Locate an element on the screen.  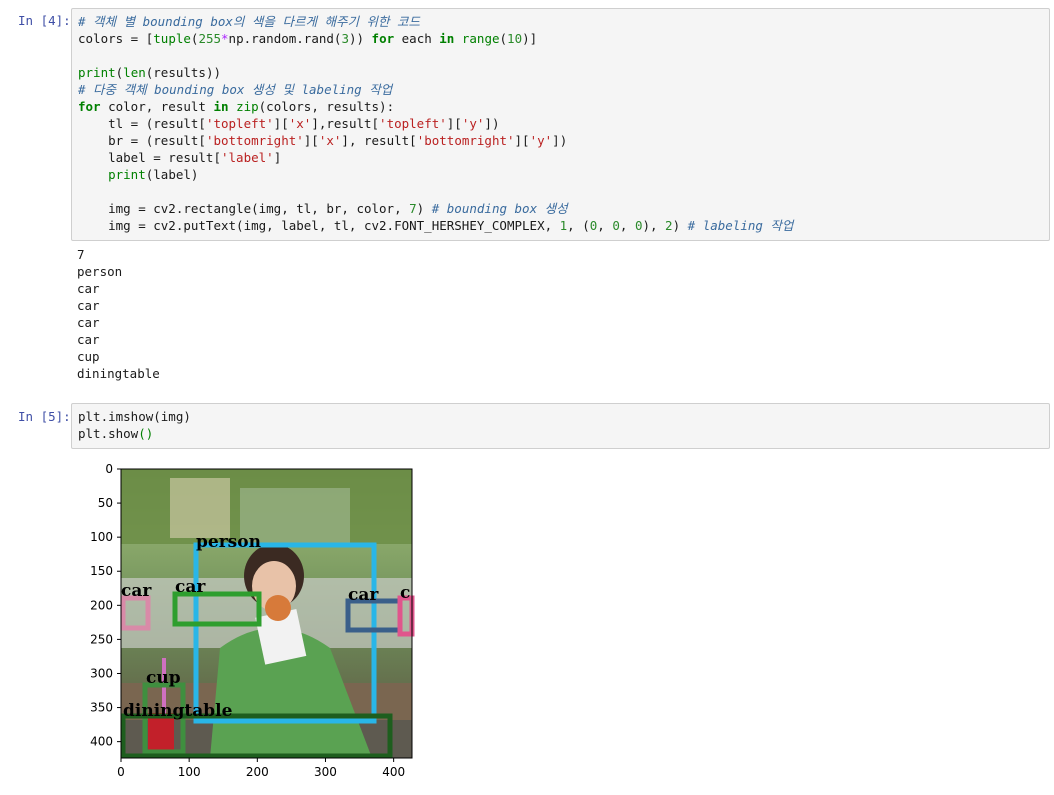
code-line: label = result['label'] is located at coordinates (435, 157).